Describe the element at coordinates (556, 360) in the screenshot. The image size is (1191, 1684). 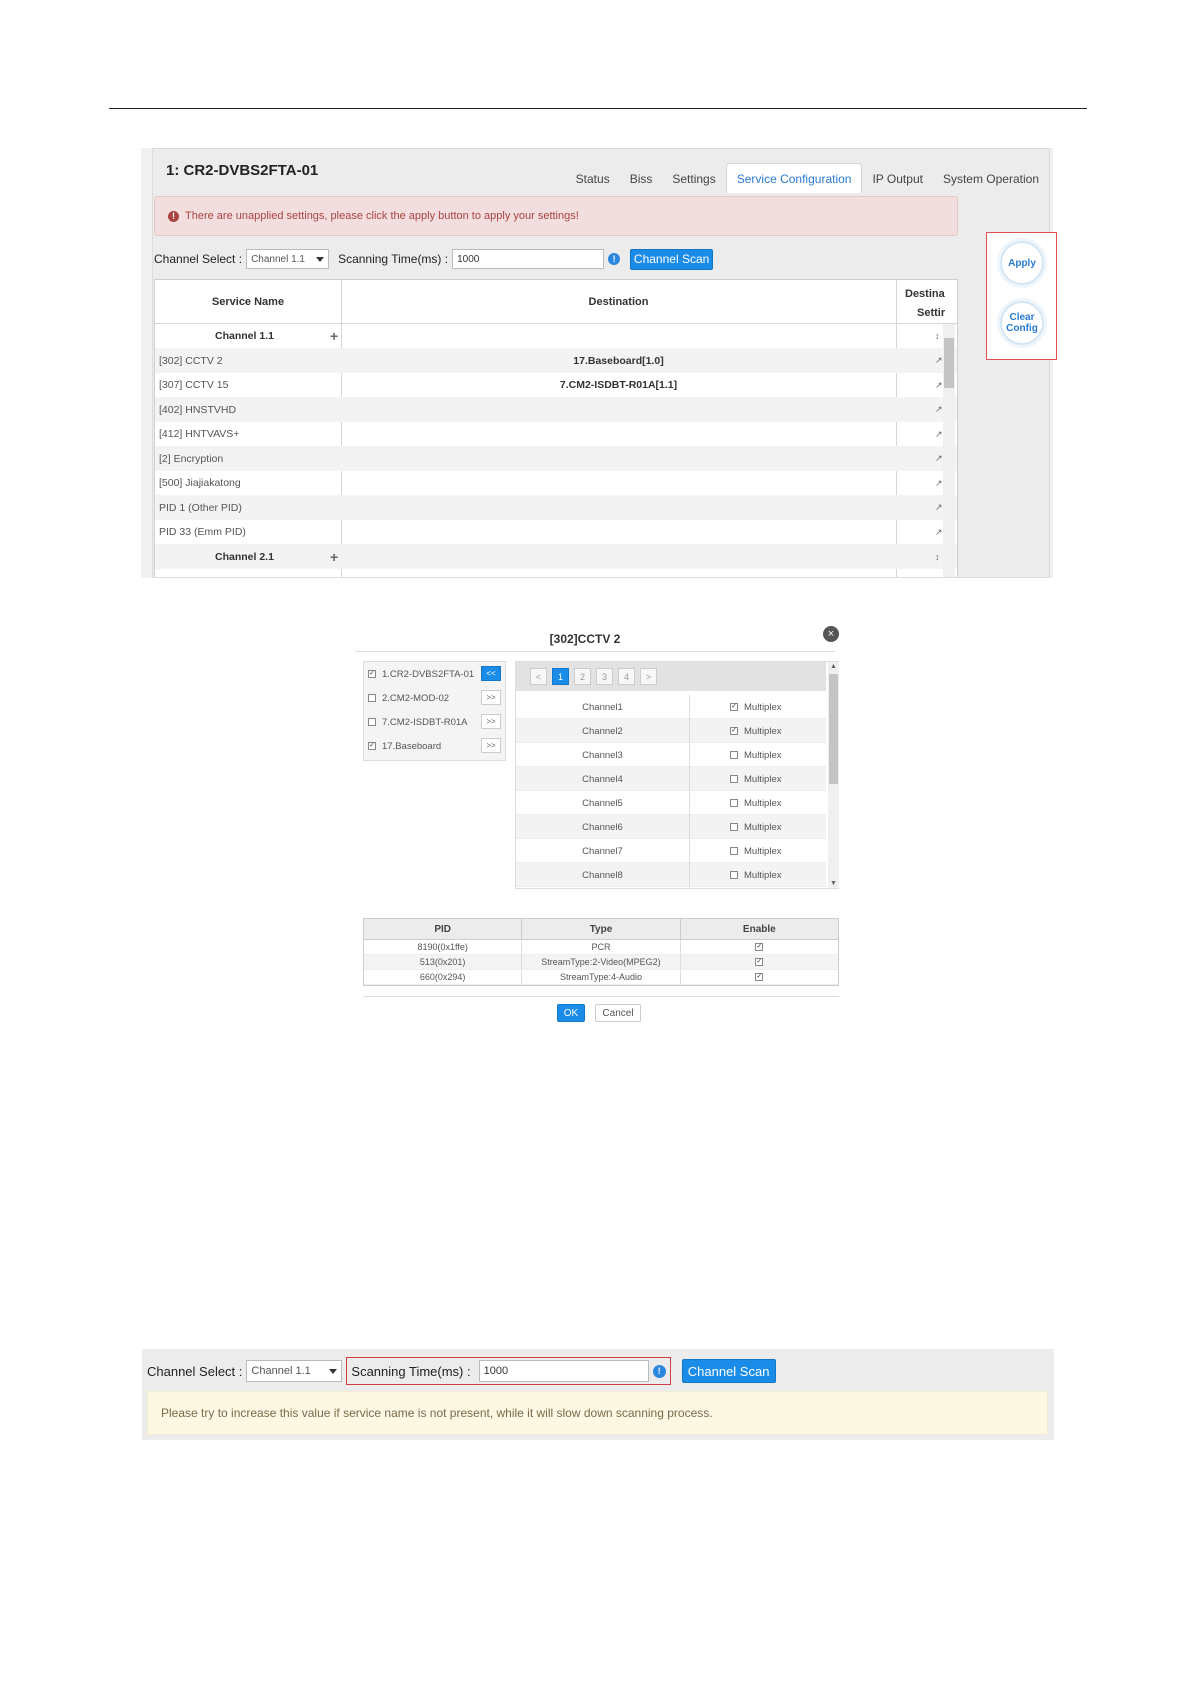
I see `service-row: [302] CCTV 2 17.Baseboard[1.0] ↗` at that location.